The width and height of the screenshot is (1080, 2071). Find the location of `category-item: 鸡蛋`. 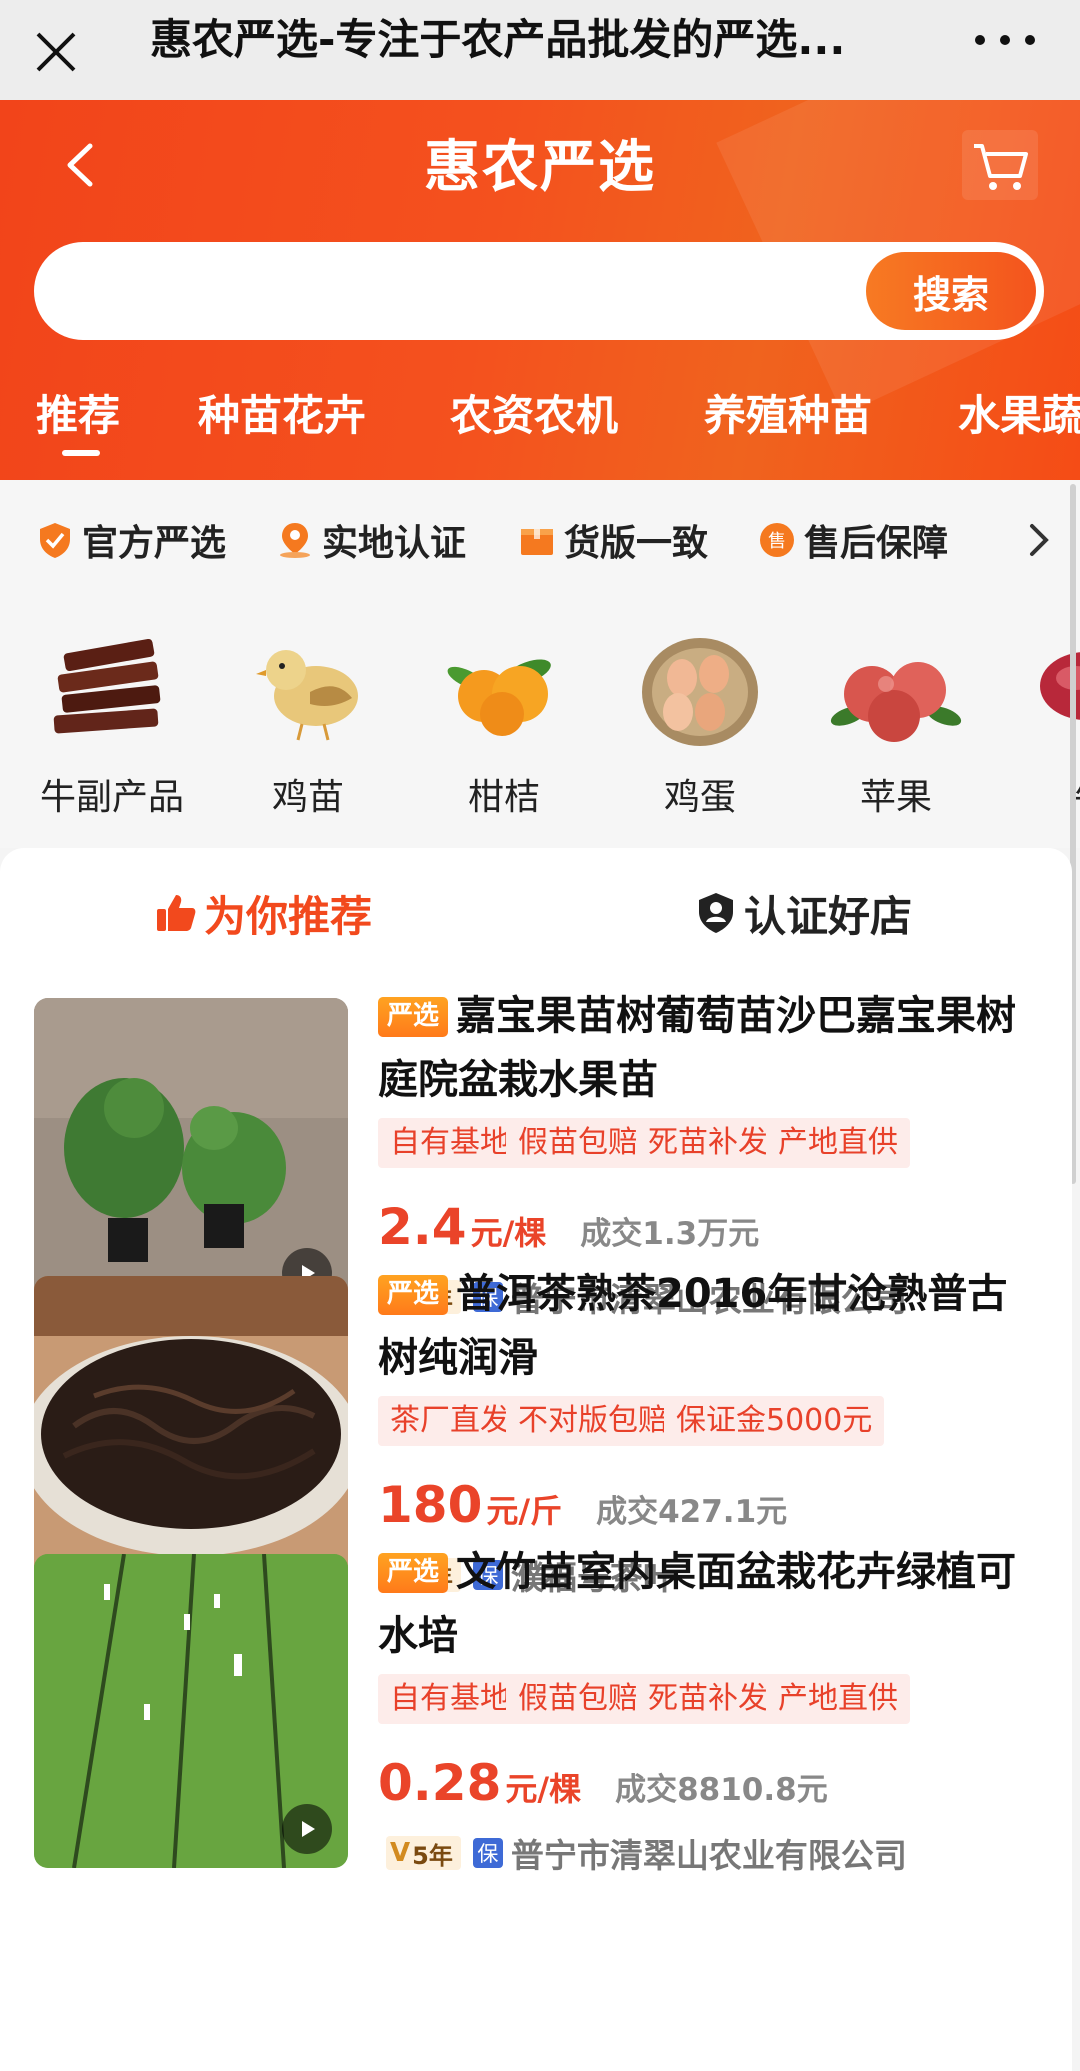

category-item: 鸡蛋 is located at coordinates (700, 726).